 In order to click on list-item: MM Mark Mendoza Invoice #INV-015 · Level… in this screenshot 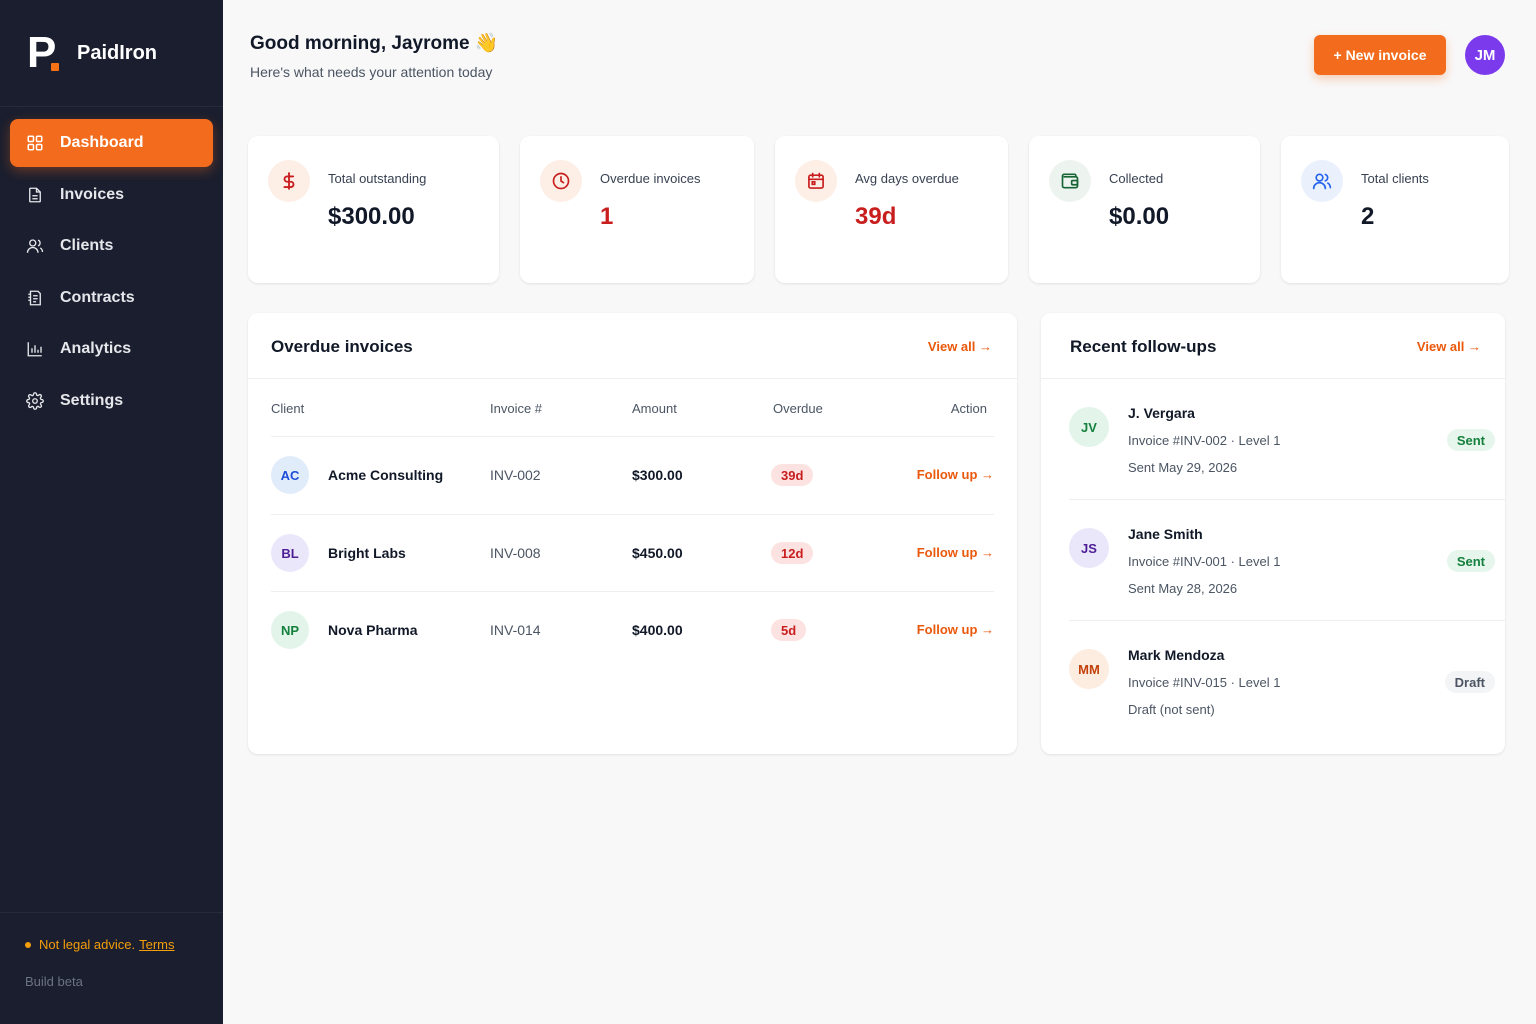, I will do `click(1287, 681)`.